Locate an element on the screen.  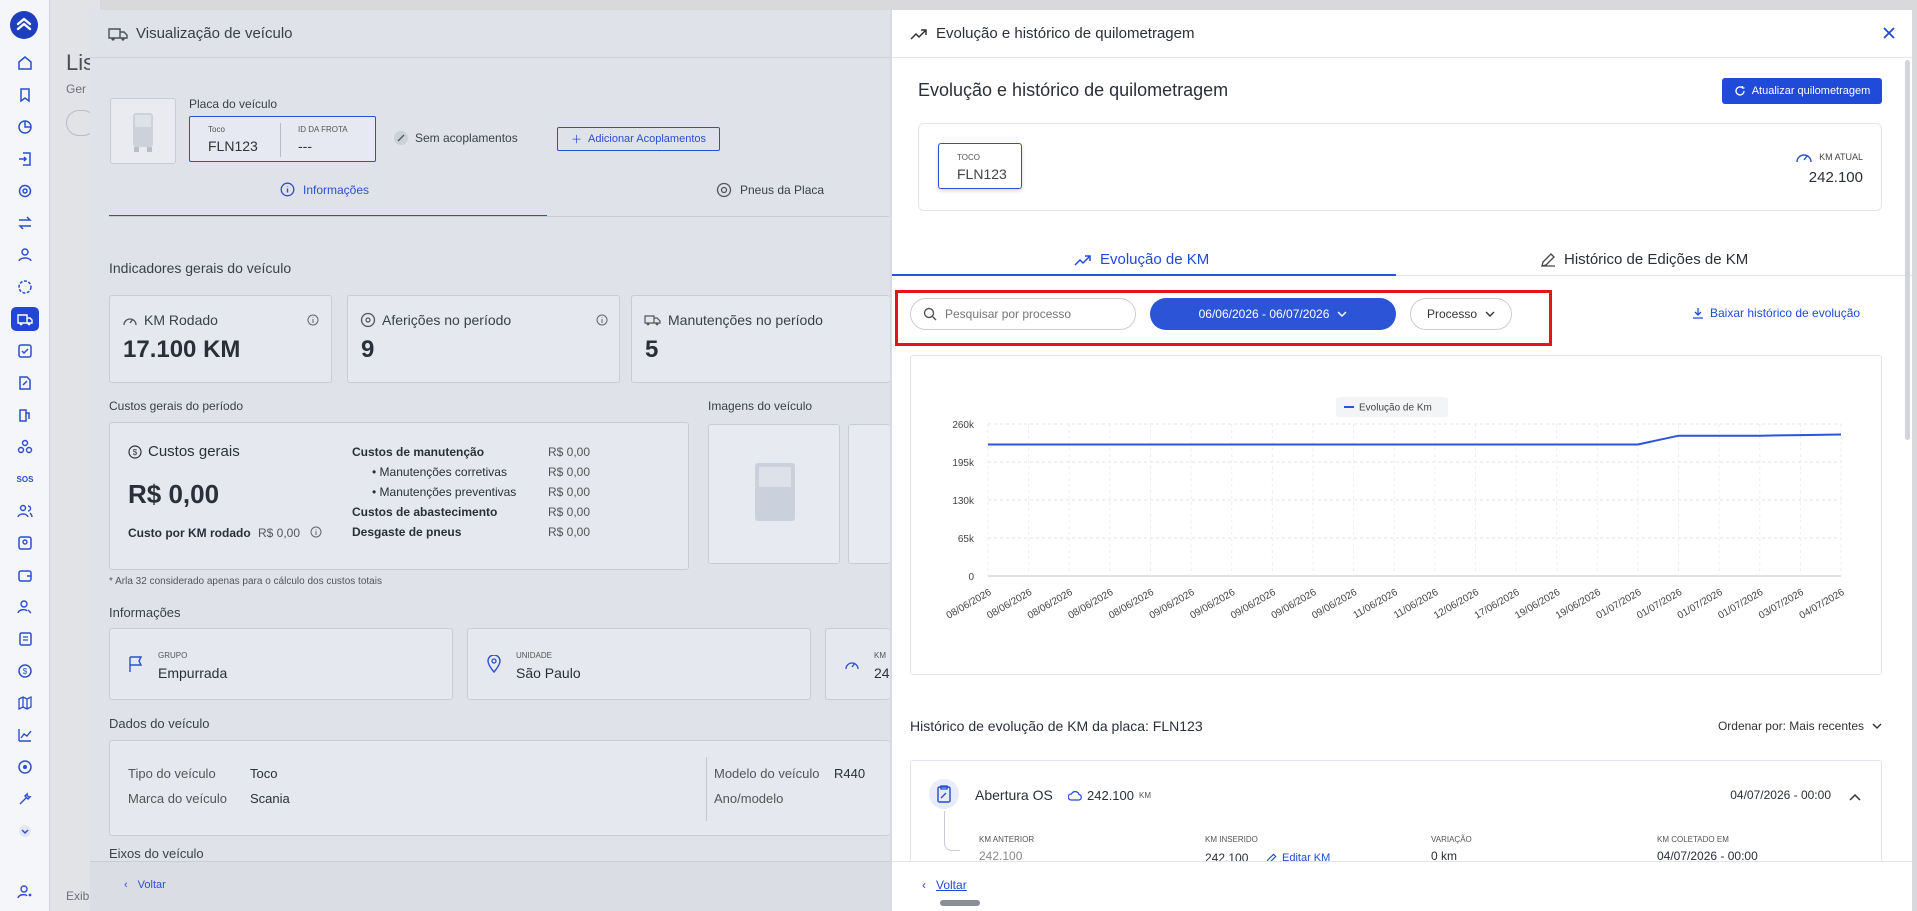
update-km-button: Atualizar quilometragem is located at coordinates (1802, 91).